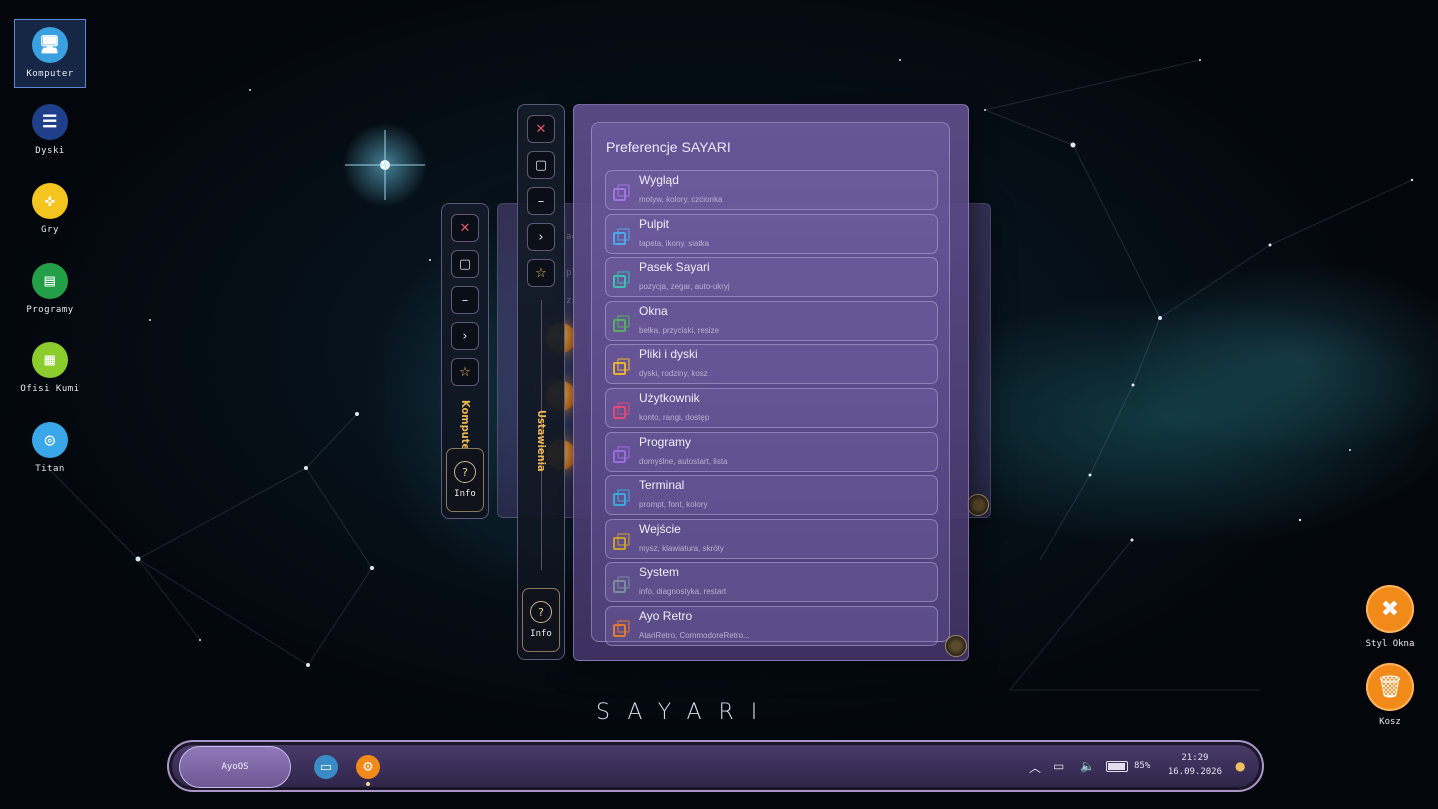 Image resolution: width=1438 pixels, height=809 pixels. I want to click on computer-icon: 🖥, so click(50, 45).